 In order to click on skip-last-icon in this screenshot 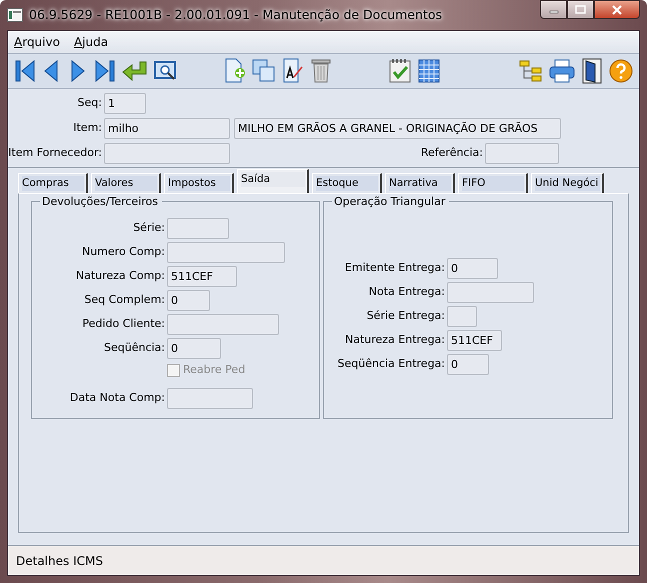, I will do `click(105, 71)`.